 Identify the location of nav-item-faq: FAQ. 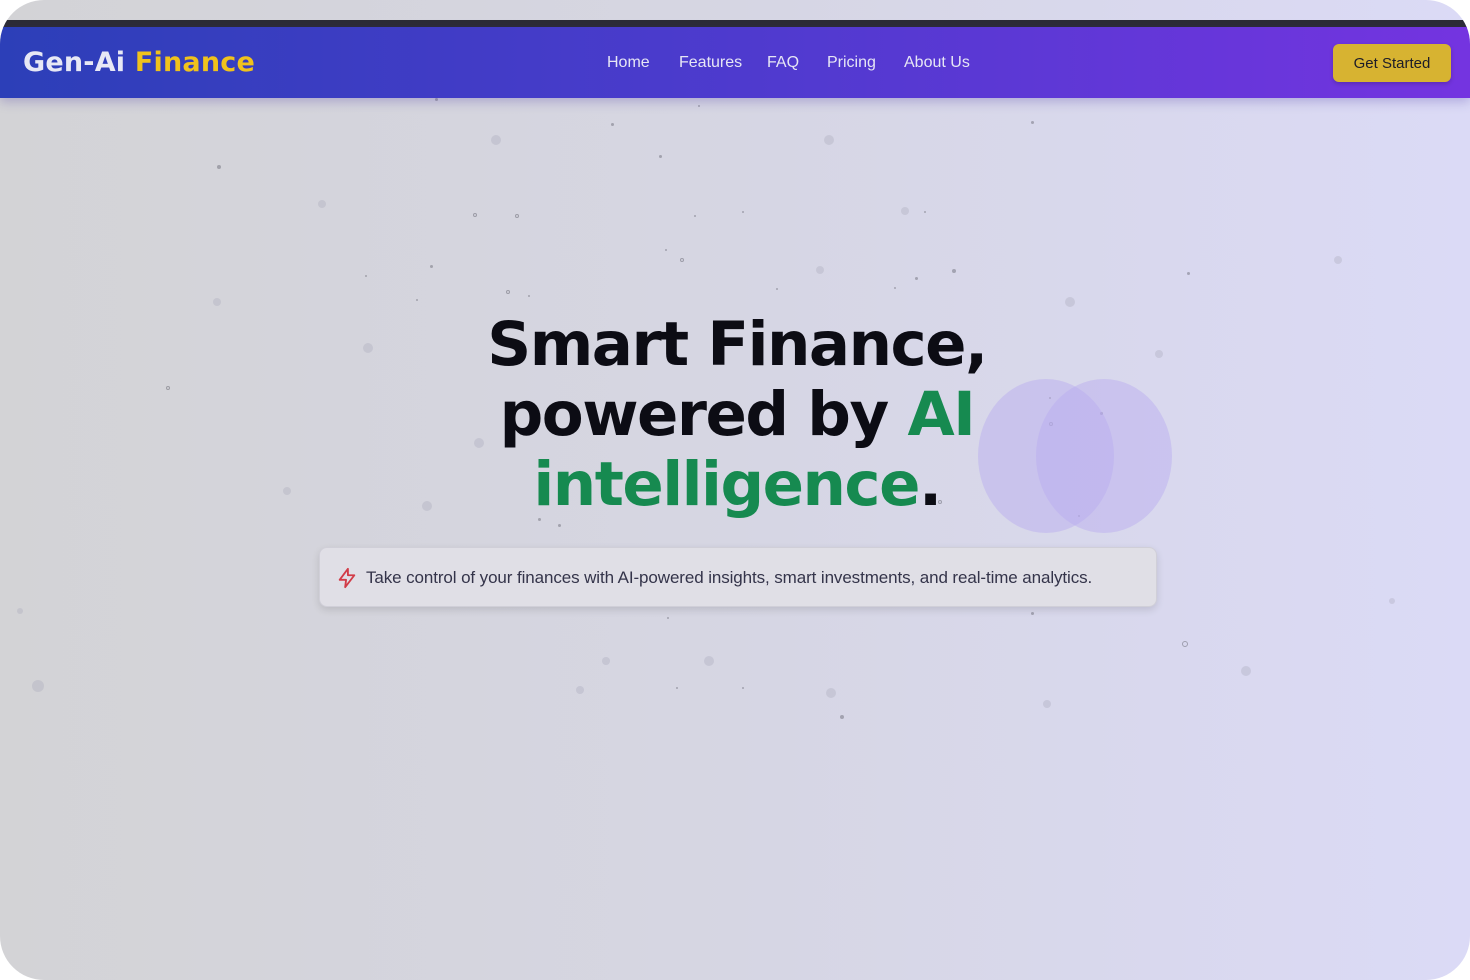
(783, 63).